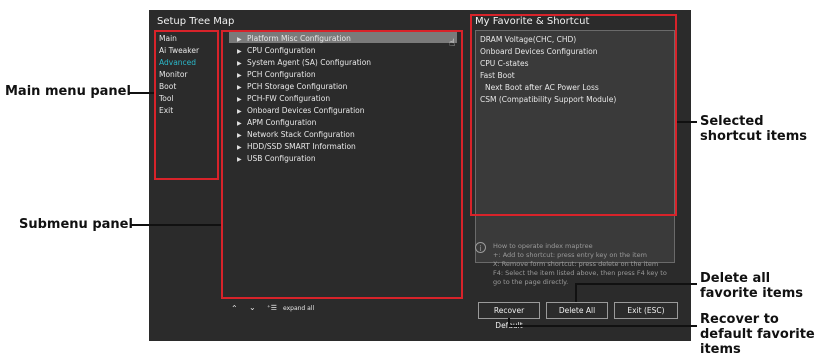  What do you see at coordinates (196, 21) in the screenshot?
I see `tree-title: Setup Tree Map` at bounding box center [196, 21].